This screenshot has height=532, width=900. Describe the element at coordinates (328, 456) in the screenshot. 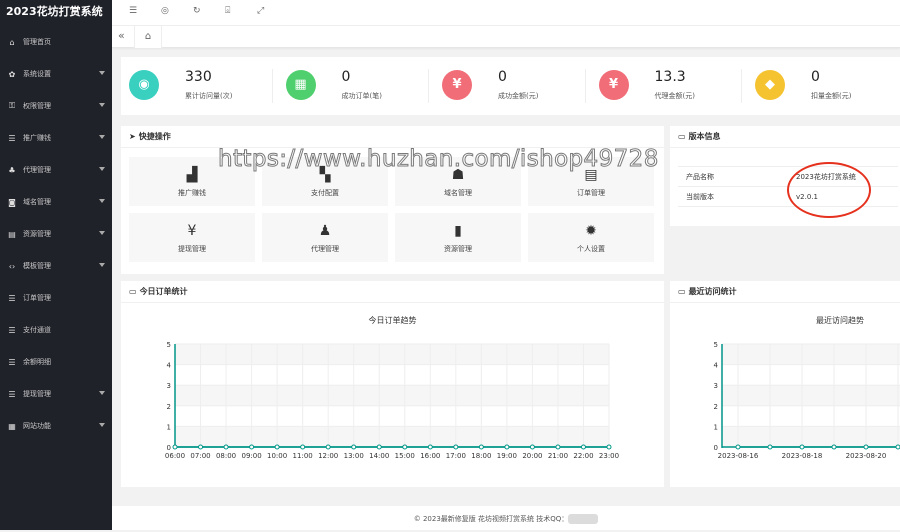

I see `x-tick-label: 12:00` at that location.